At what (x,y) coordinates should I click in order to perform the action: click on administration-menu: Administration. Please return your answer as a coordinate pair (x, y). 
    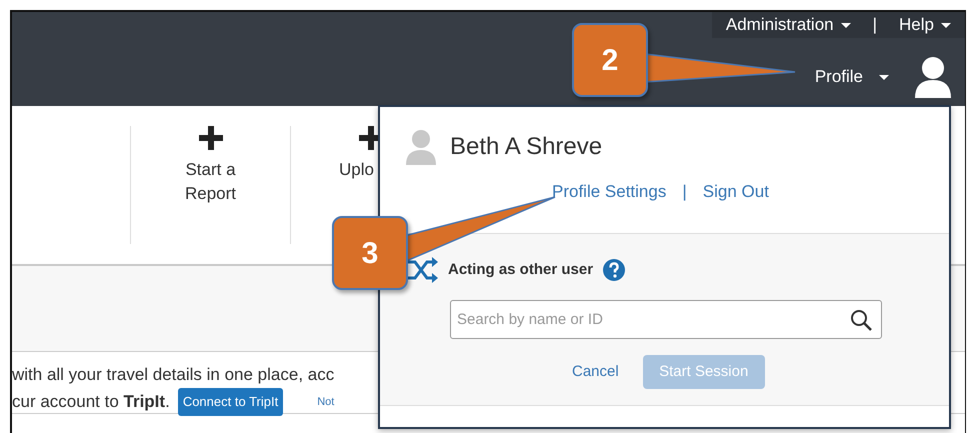
    Looking at the image, I should click on (788, 25).